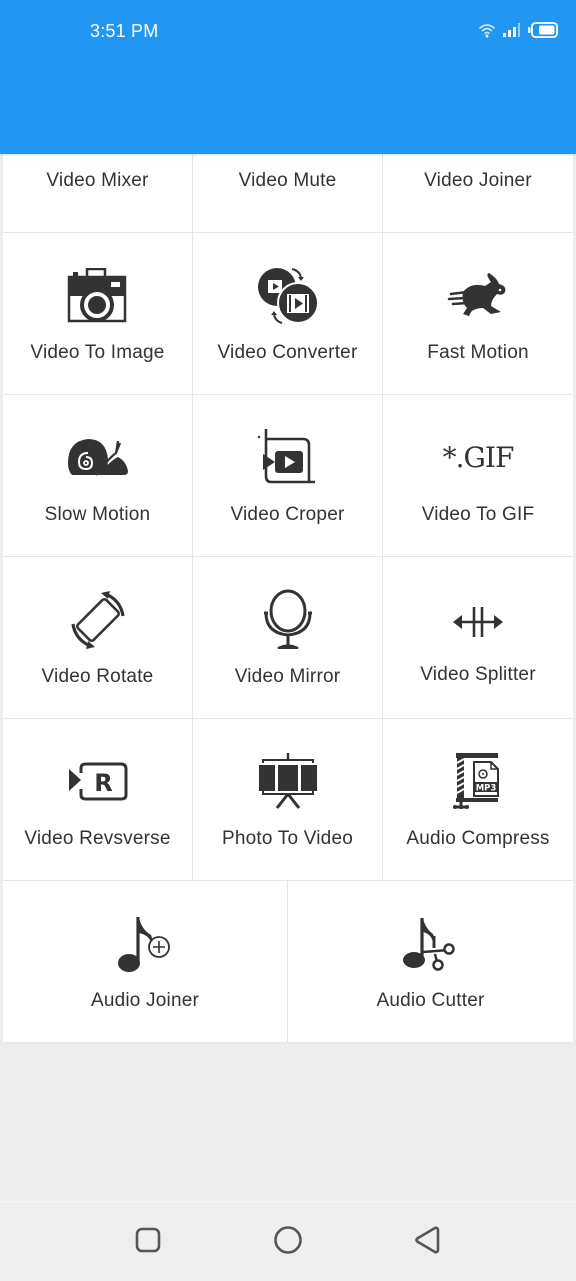 This screenshot has height=1281, width=576. Describe the element at coordinates (288, 782) in the screenshot. I see `slideshow-icon` at that location.